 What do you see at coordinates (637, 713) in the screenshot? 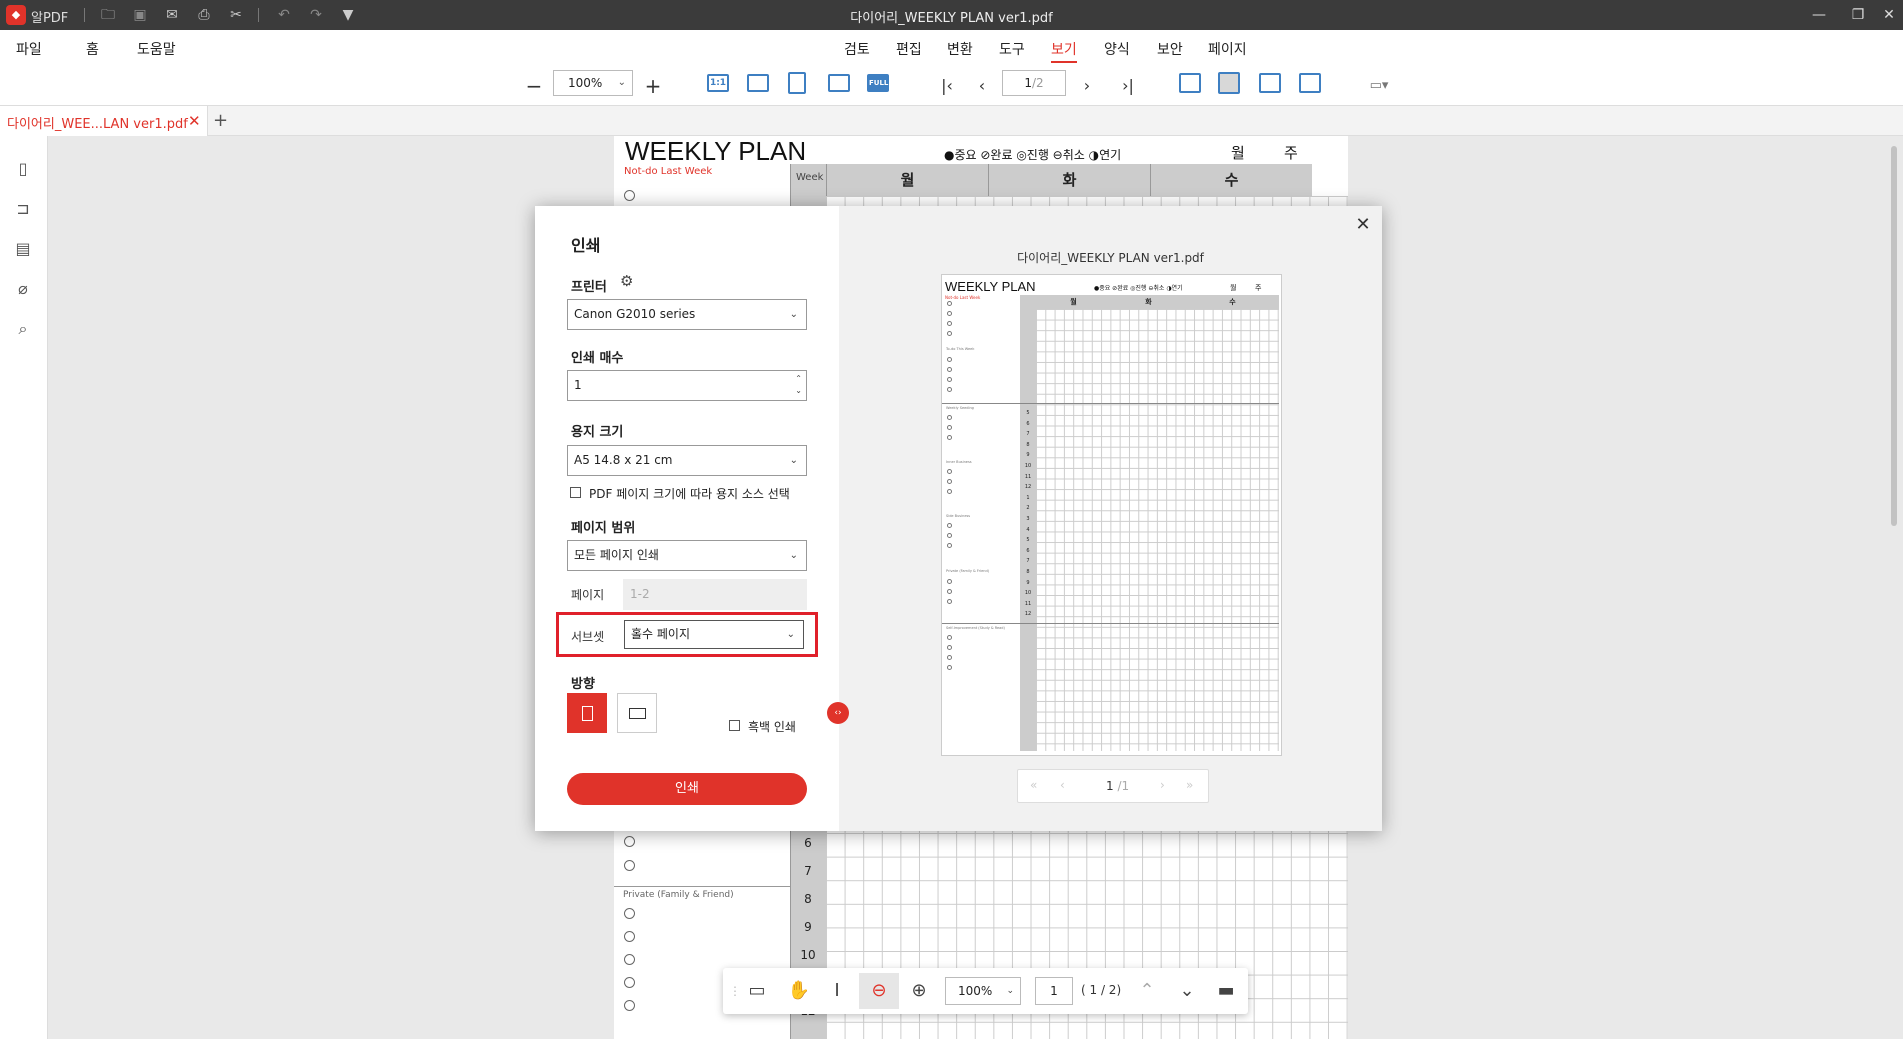
I see `landscape-button` at bounding box center [637, 713].